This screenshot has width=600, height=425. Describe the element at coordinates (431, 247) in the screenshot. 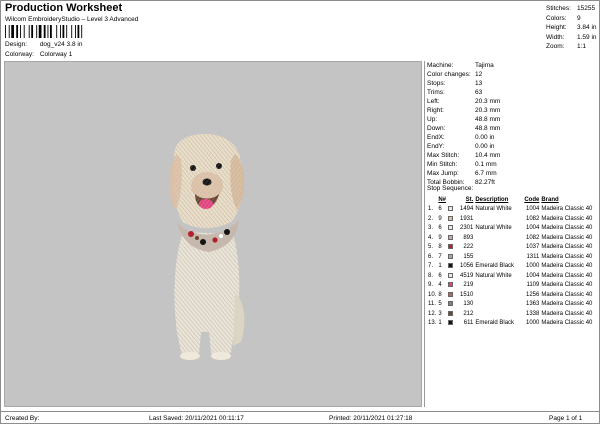

I see `stop-number: 5.` at that location.